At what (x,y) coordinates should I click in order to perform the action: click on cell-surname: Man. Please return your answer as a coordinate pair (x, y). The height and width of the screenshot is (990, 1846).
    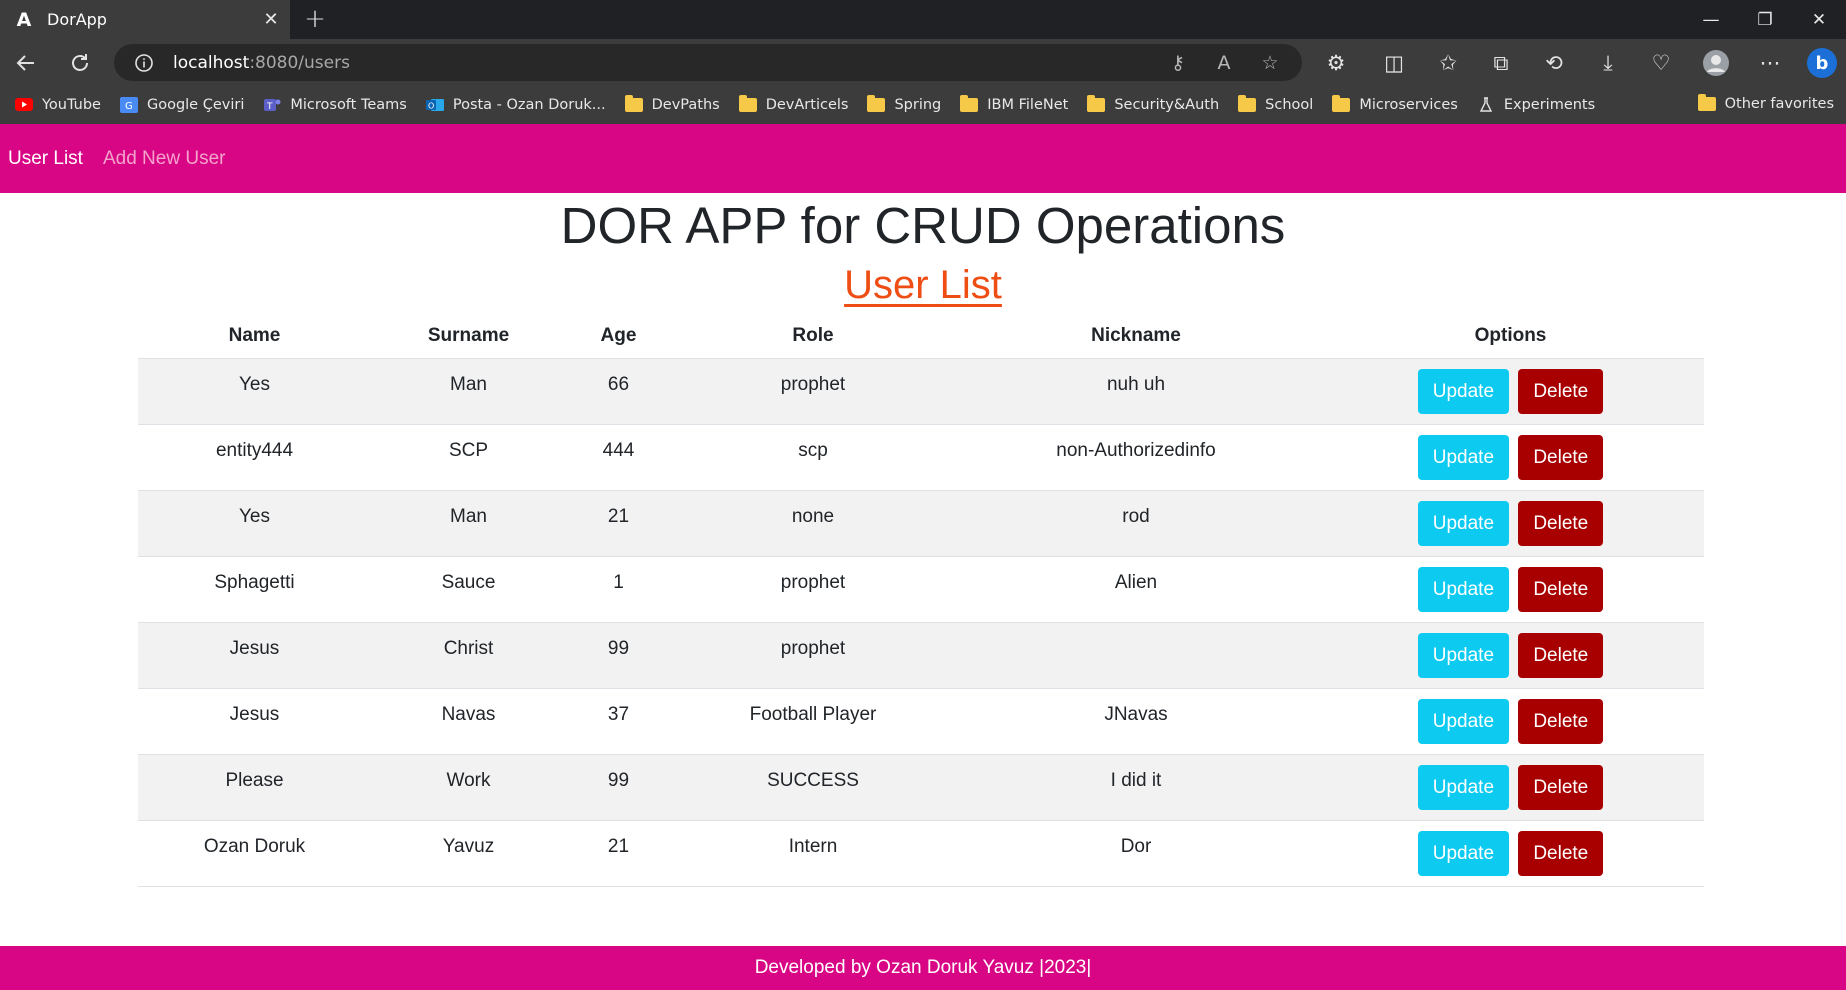
    Looking at the image, I should click on (468, 523).